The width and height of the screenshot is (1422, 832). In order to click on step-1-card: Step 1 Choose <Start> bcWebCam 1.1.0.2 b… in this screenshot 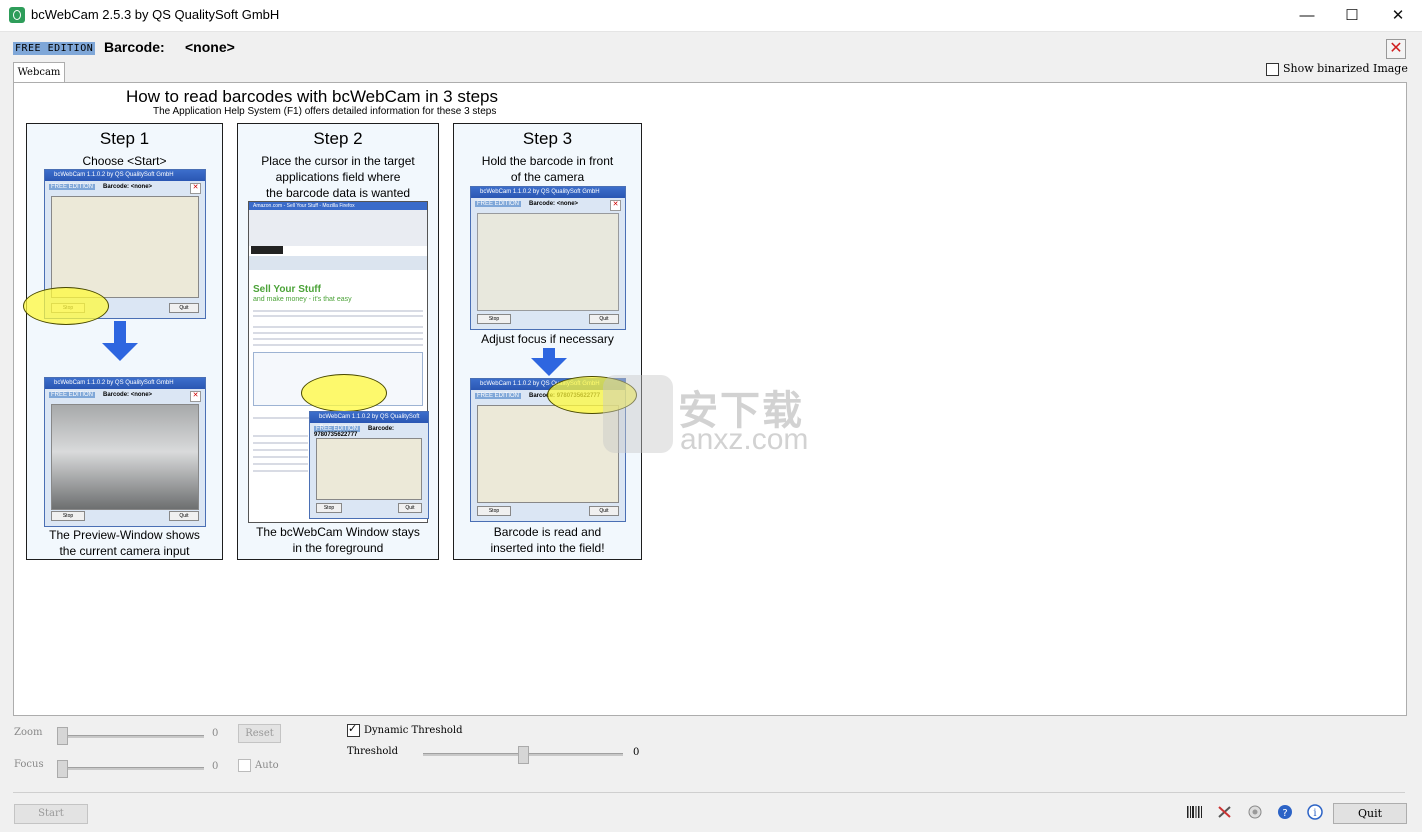, I will do `click(123, 341)`.